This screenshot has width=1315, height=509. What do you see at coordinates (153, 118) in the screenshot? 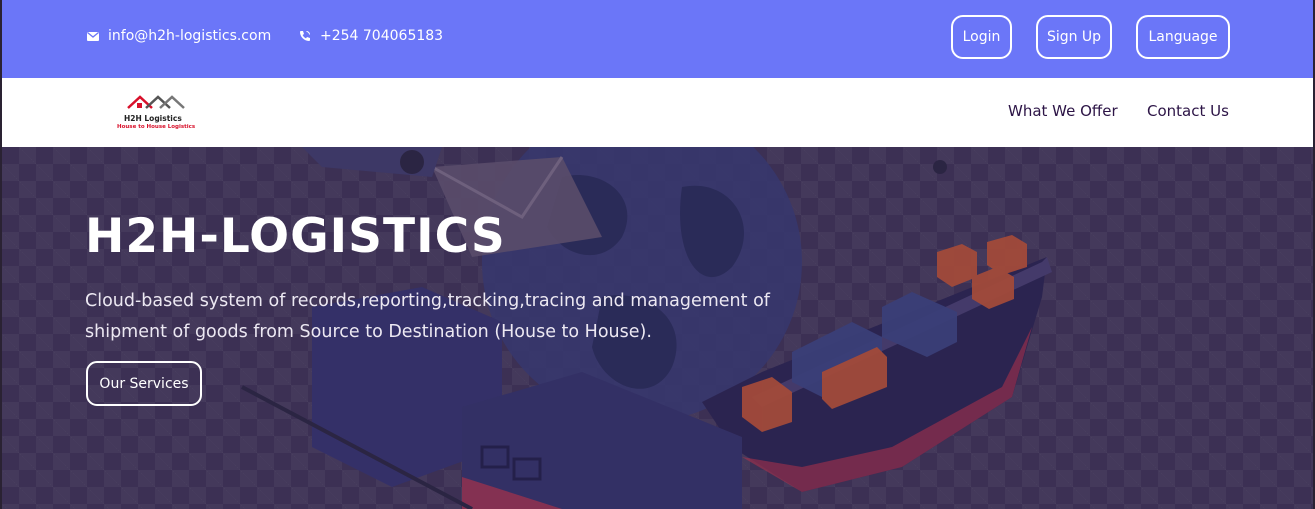
I see `logo-title: H2H Logistics` at bounding box center [153, 118].